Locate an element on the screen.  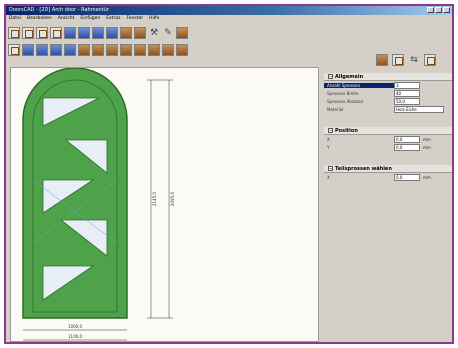
paint-icon is located at coordinates (182, 32).